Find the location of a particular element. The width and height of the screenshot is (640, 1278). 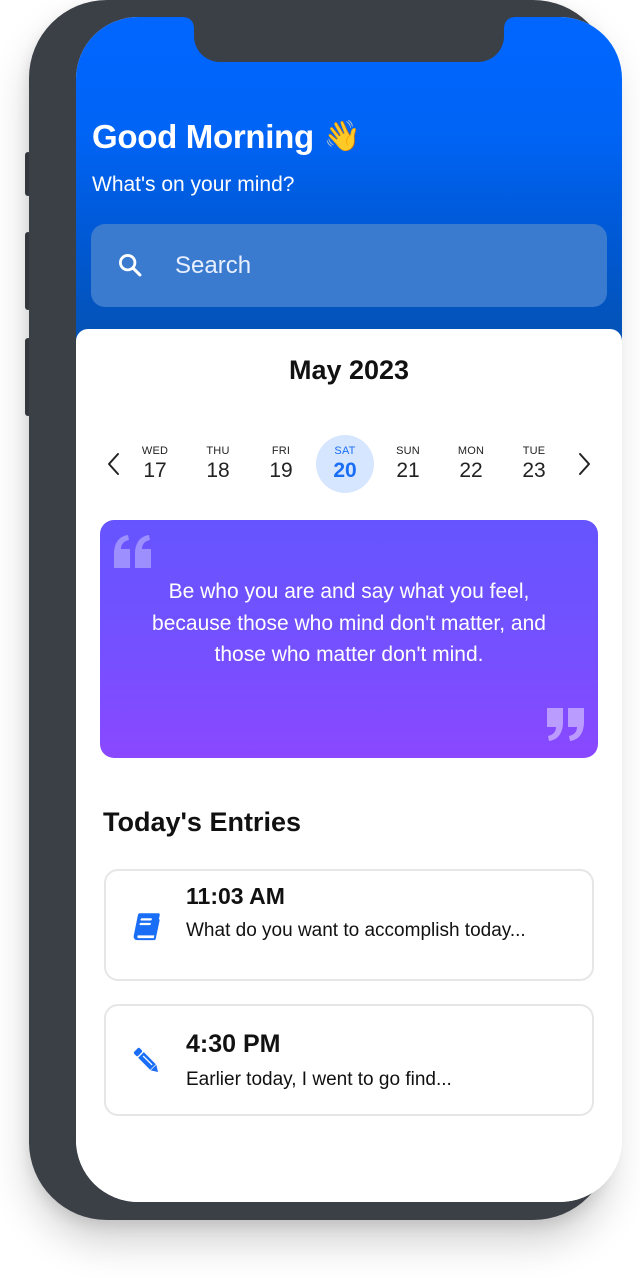

day-number: 23 is located at coordinates (534, 470).